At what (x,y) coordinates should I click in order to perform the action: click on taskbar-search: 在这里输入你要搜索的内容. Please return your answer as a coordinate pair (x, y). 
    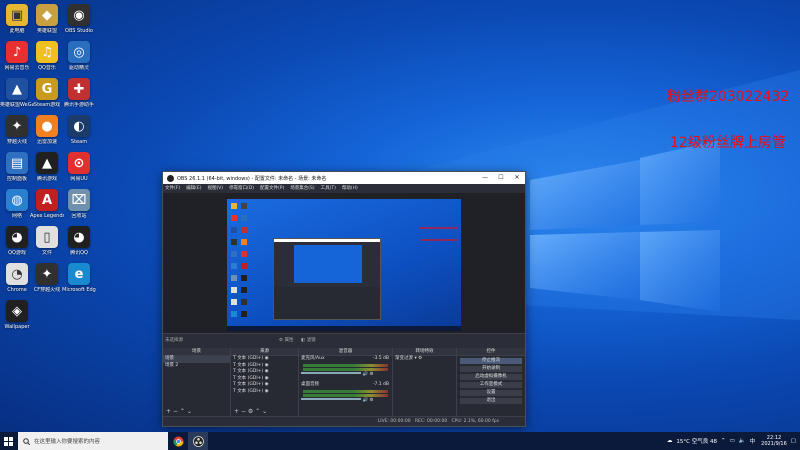
    Looking at the image, I should click on (93, 441).